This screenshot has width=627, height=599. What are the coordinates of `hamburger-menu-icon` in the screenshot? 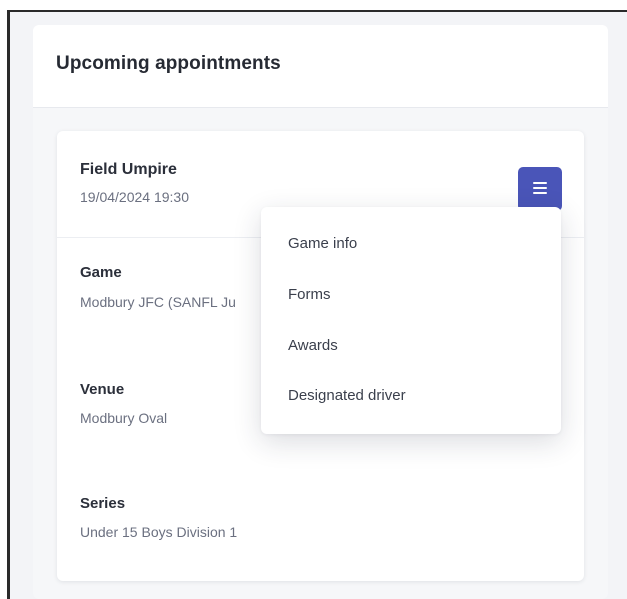 It's located at (540, 188).